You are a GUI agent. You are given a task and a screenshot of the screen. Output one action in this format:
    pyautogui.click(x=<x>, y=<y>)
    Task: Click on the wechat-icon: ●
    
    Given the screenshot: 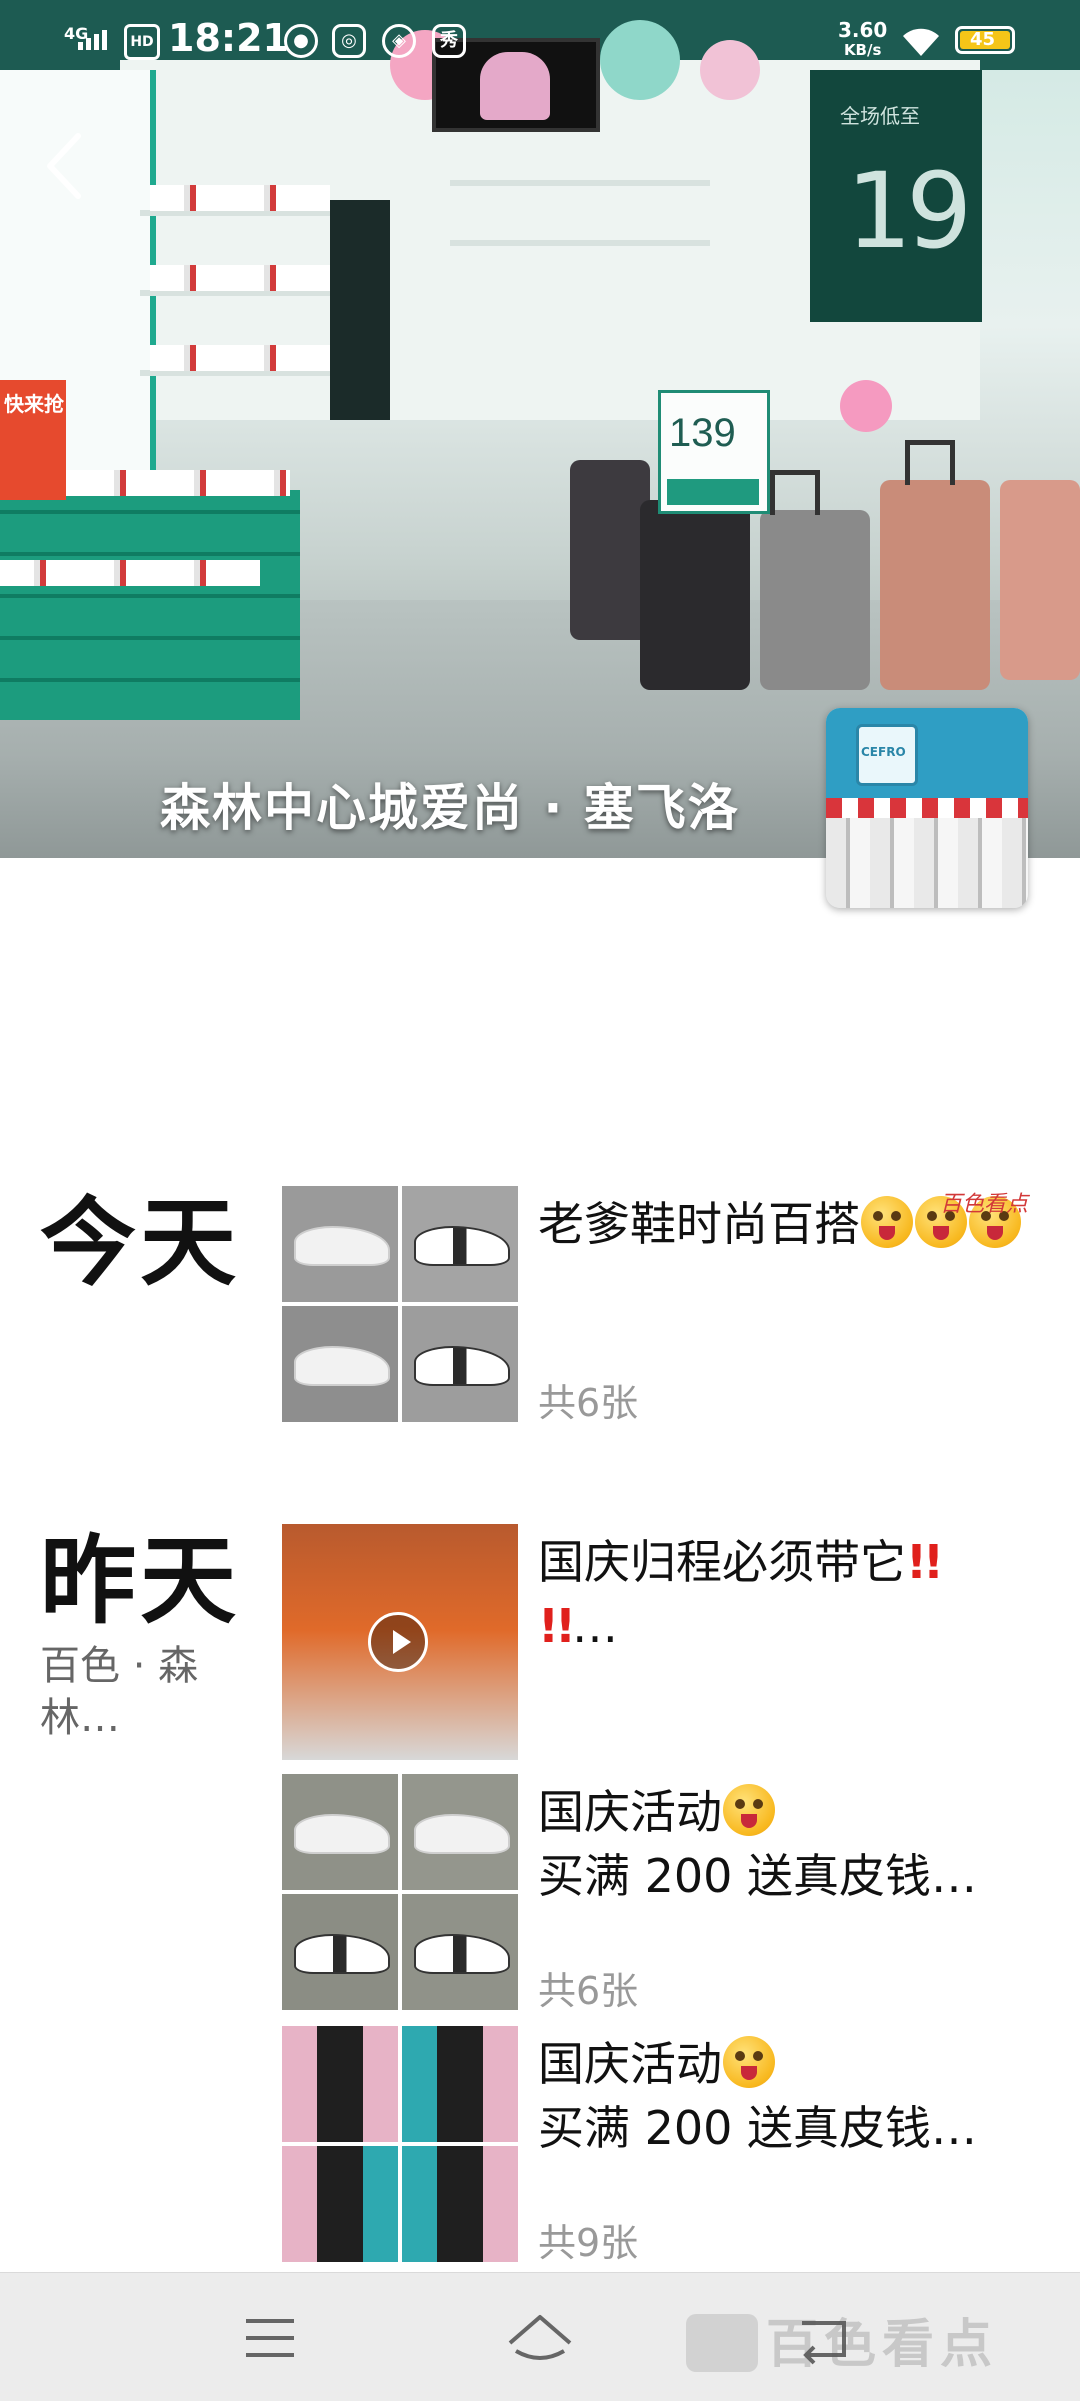 What is the action you would take?
    pyautogui.click(x=301, y=41)
    